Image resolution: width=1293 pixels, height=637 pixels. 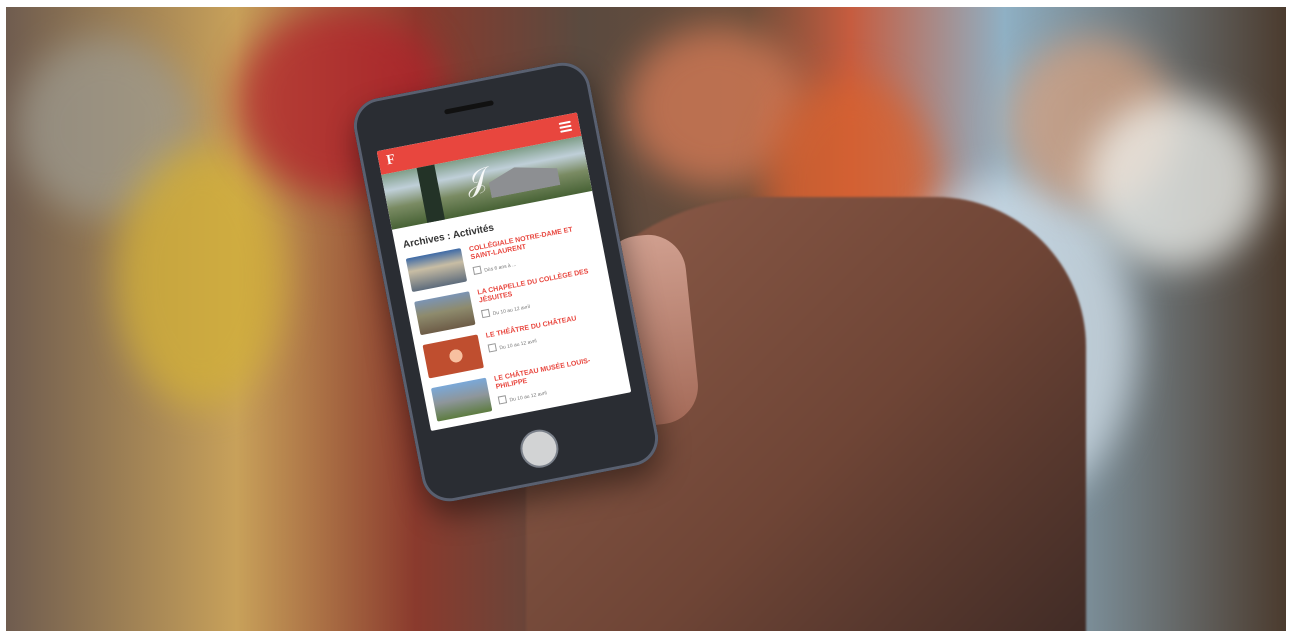 What do you see at coordinates (539, 448) in the screenshot?
I see `home-button` at bounding box center [539, 448].